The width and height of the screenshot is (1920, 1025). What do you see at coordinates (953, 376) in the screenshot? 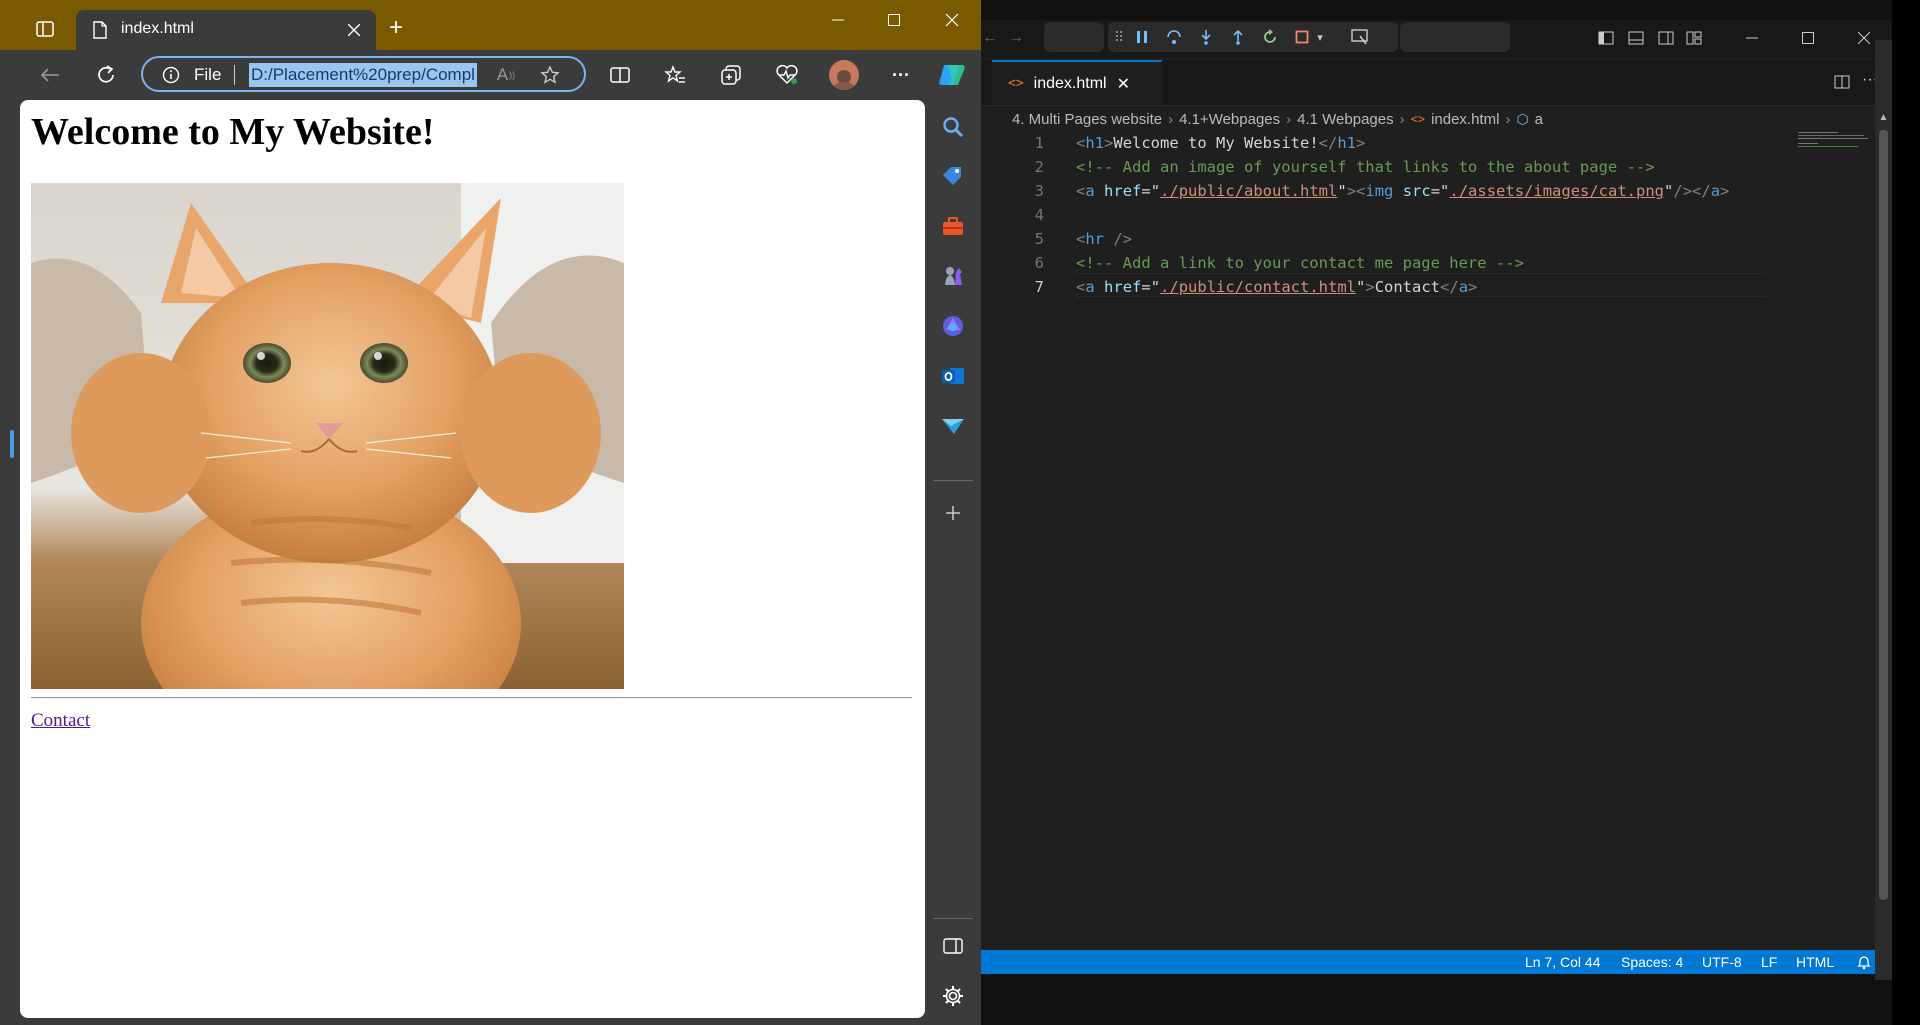
I see `outlook-icon` at bounding box center [953, 376].